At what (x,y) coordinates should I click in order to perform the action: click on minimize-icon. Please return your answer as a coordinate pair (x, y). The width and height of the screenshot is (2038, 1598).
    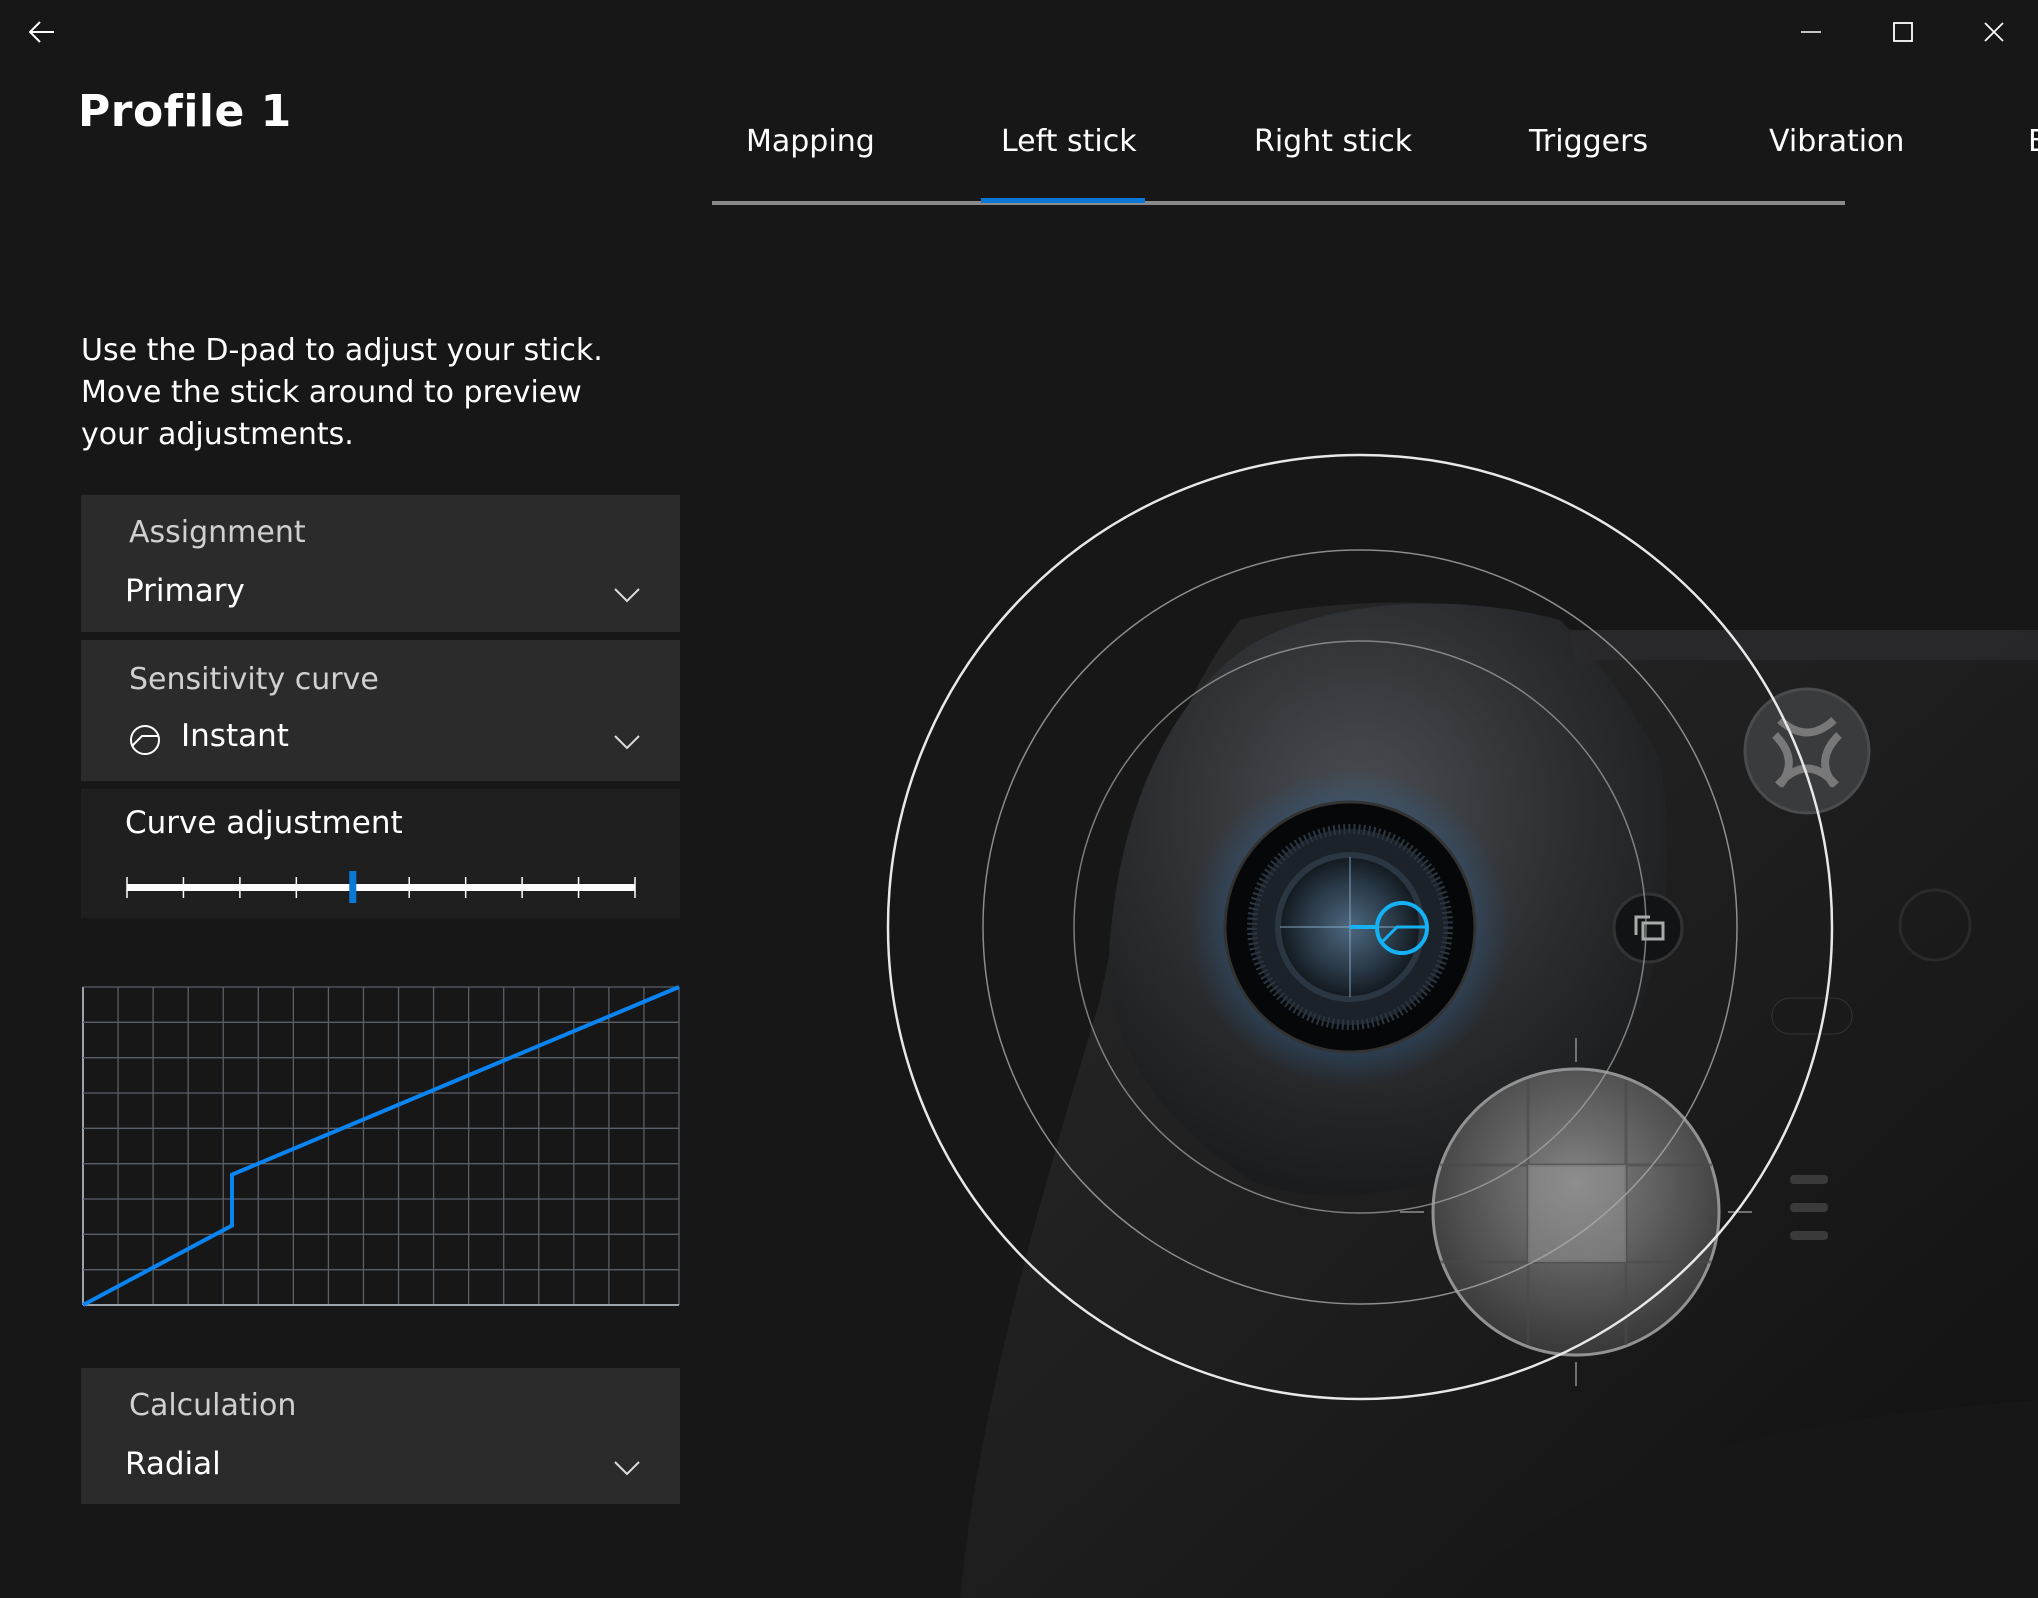
    Looking at the image, I should click on (1811, 32).